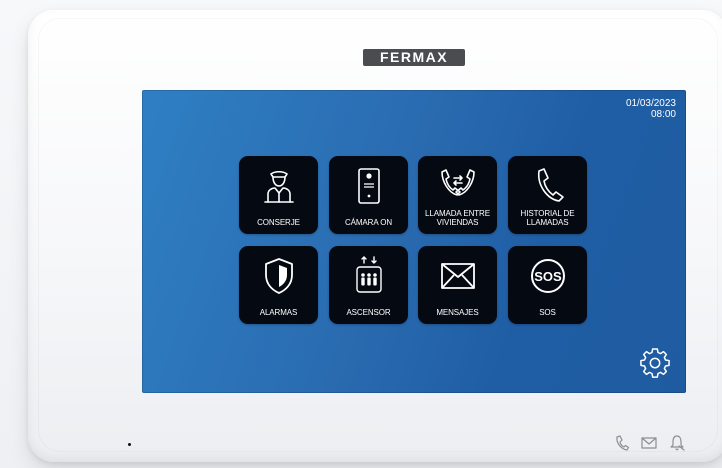  Describe the element at coordinates (369, 276) in the screenshot. I see `elevator-icon` at that location.